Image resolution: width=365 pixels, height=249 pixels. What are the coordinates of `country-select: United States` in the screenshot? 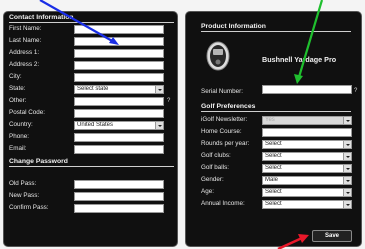 It's located at (119, 125).